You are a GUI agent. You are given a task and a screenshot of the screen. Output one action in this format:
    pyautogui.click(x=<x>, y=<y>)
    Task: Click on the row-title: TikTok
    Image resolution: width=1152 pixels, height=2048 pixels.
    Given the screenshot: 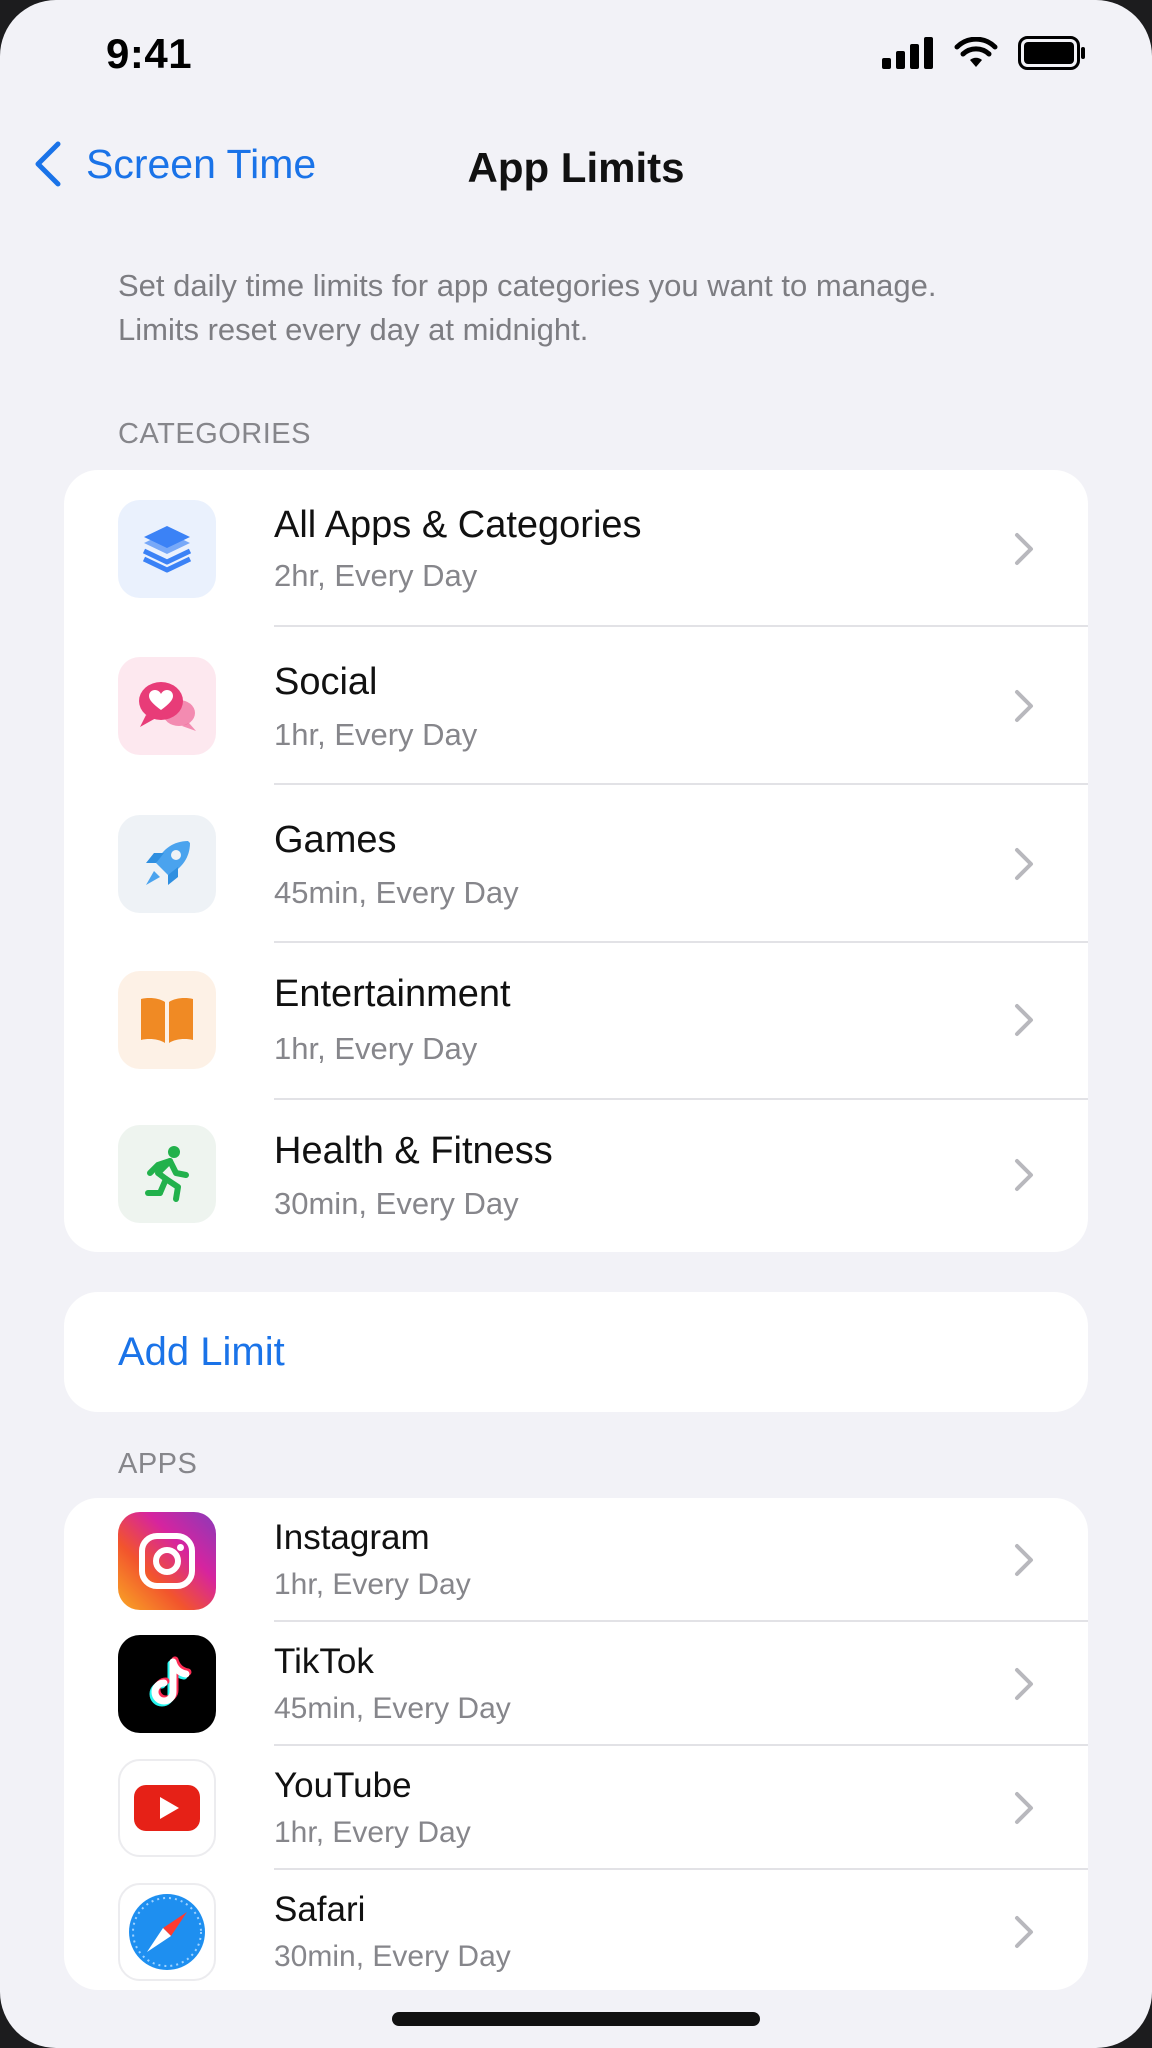 What is the action you would take?
    pyautogui.click(x=324, y=1661)
    